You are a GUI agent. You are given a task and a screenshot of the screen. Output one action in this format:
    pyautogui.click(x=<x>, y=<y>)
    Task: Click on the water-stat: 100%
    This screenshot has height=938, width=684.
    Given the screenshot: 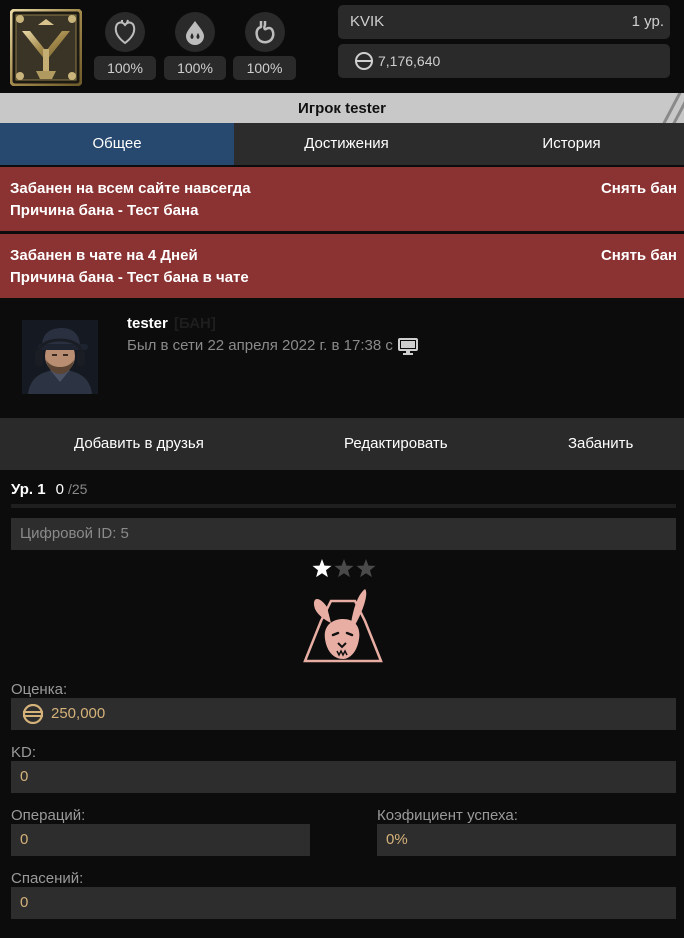 What is the action you would take?
    pyautogui.click(x=195, y=46)
    